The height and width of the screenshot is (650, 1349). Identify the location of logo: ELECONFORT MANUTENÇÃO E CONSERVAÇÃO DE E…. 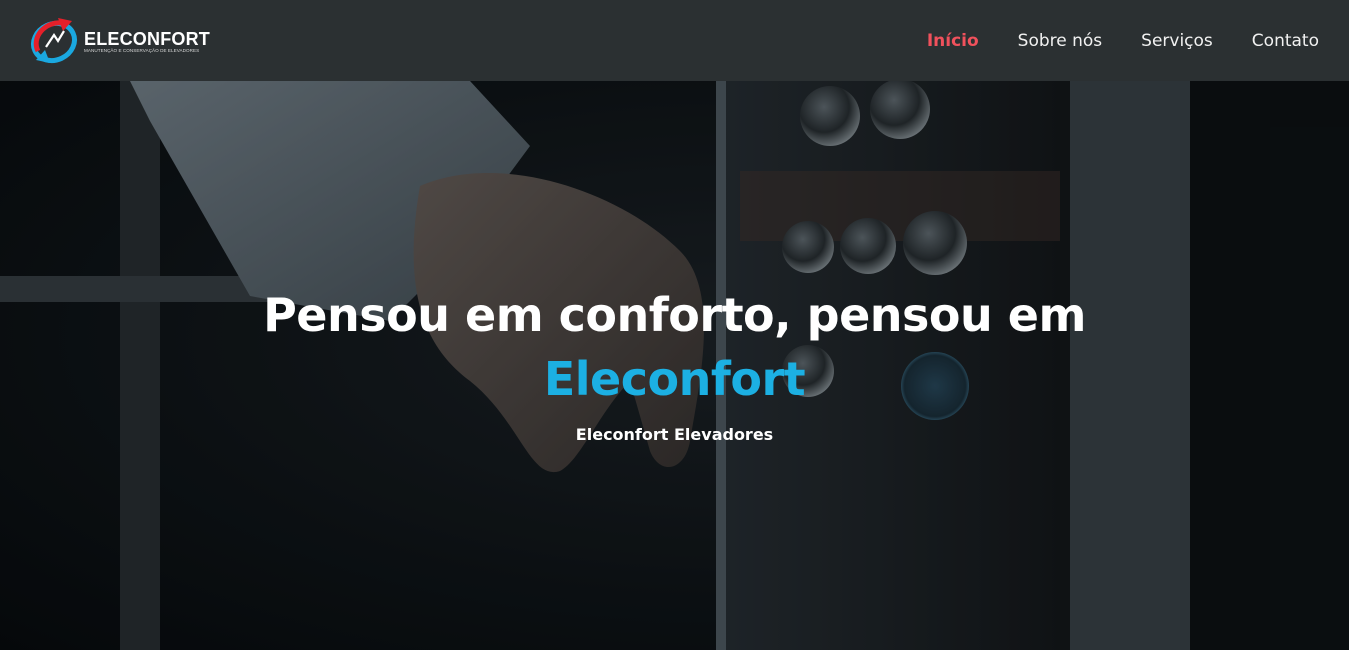
(123, 41).